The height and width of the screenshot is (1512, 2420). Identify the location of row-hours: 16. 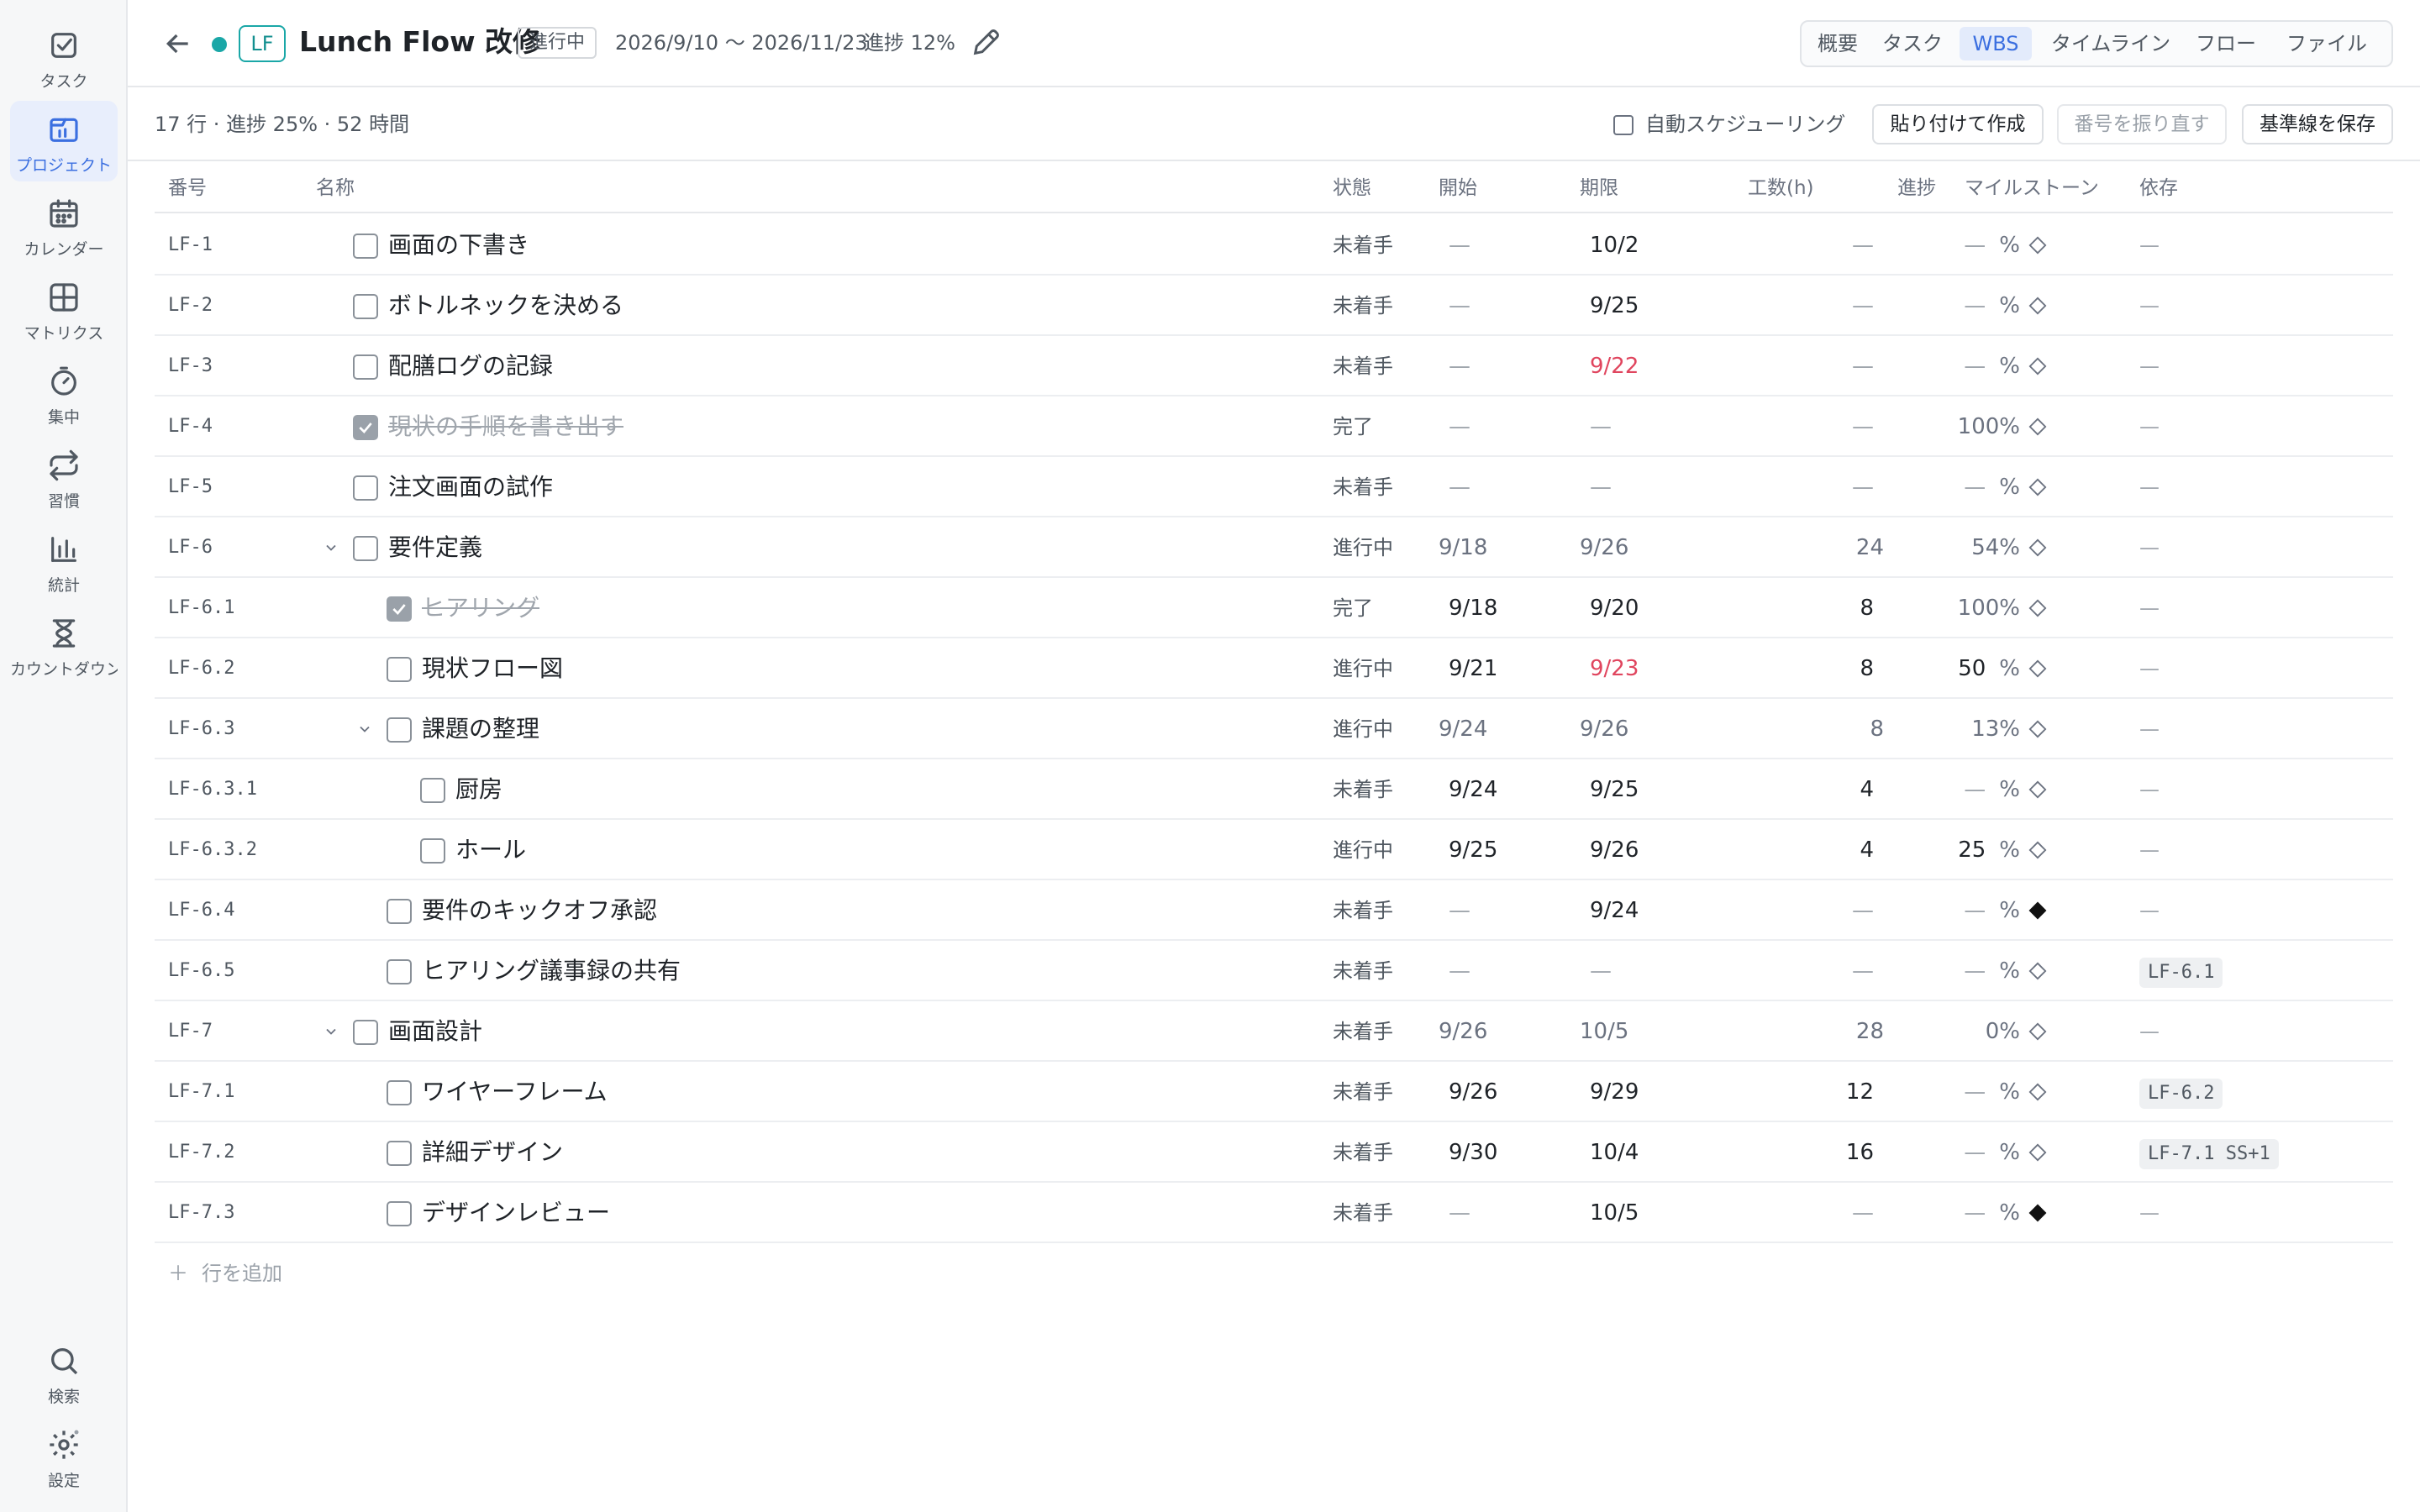
(1841, 1152).